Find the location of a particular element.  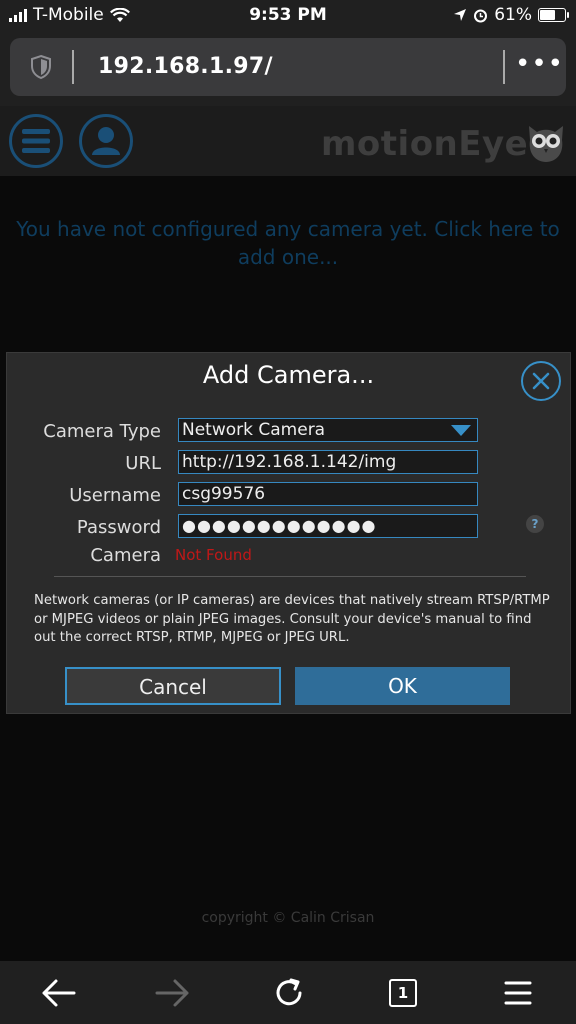

browser-address-area: 192.168.1.97/ ••• is located at coordinates (288, 68).